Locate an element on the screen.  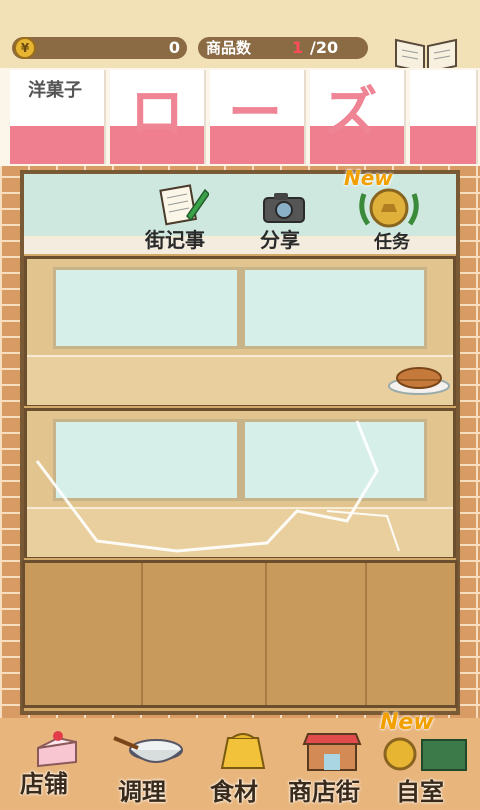
home-new-badge: New is located at coordinates (407, 722).